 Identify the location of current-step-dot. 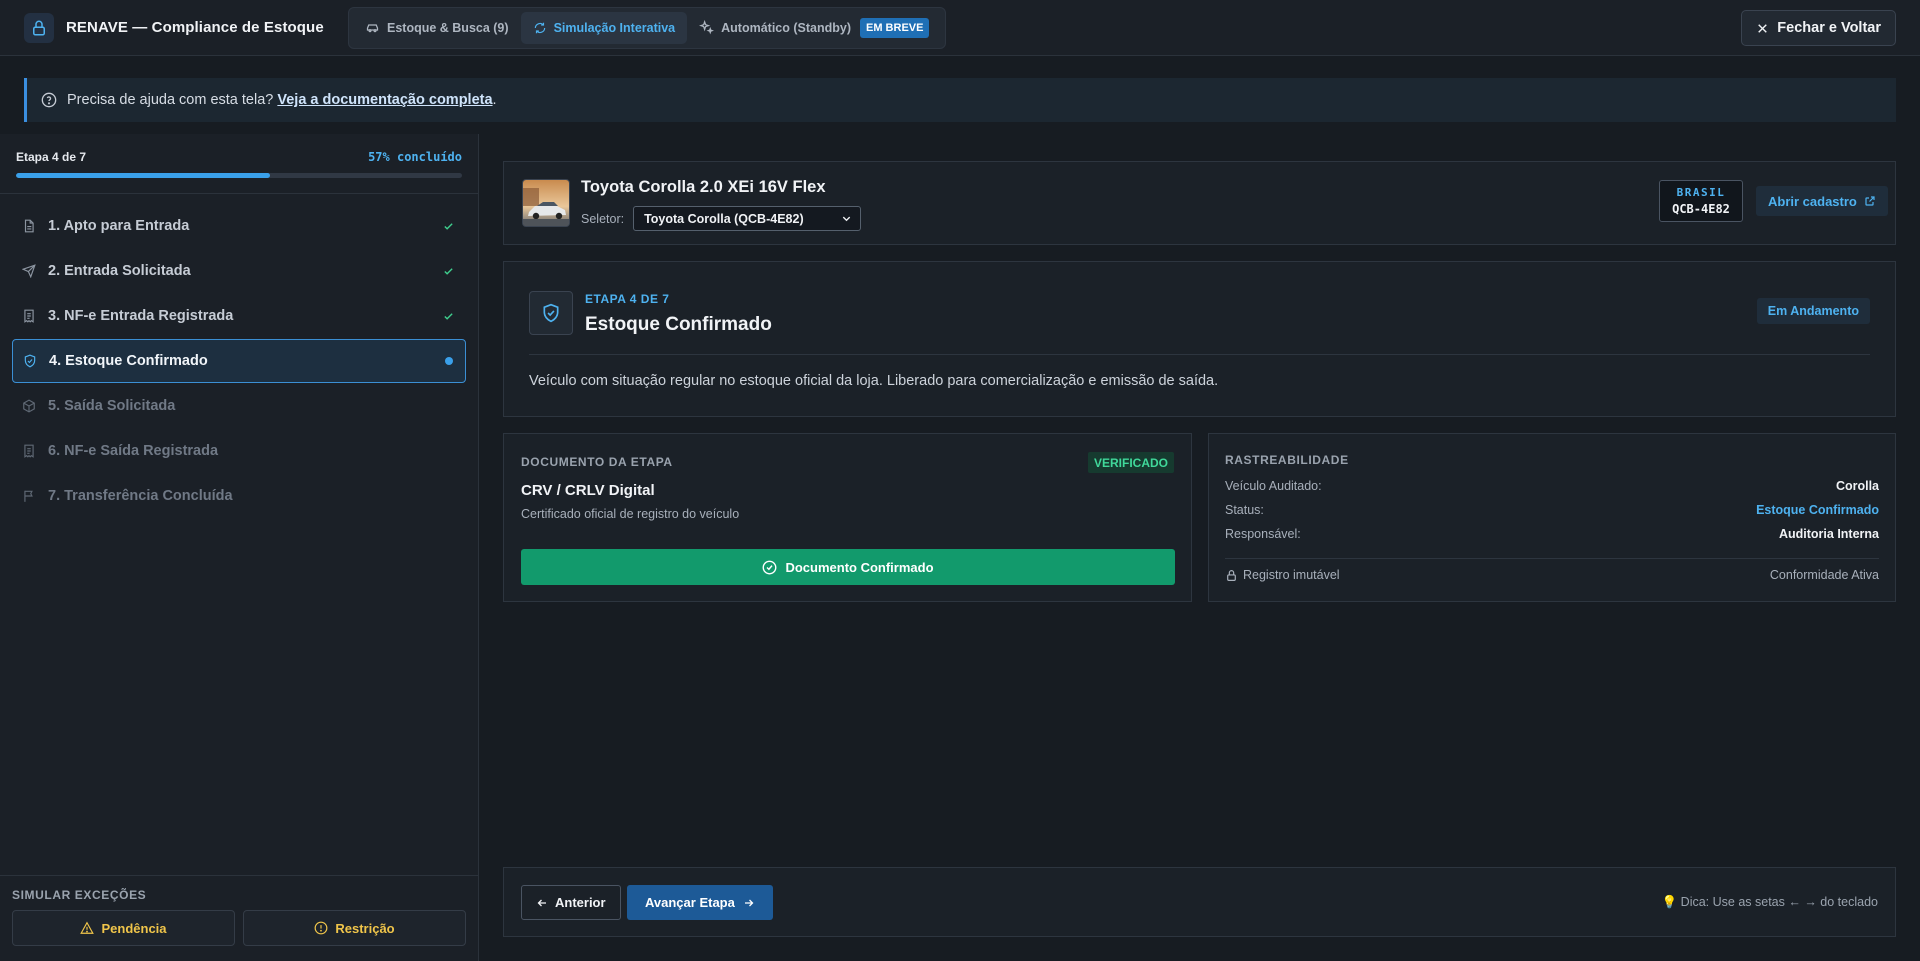
(449, 361).